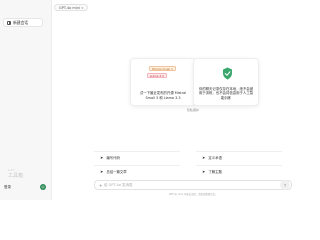  Describe the element at coordinates (137, 157) in the screenshot. I see `suggestion-write-code: ➤ 编写代码` at that location.